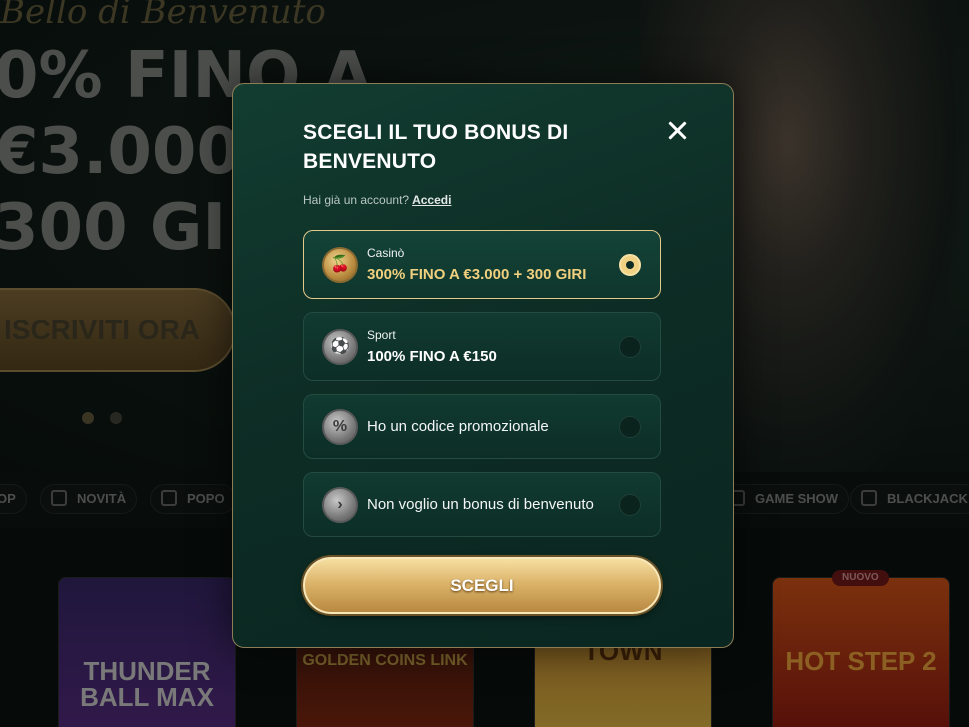 Image resolution: width=969 pixels, height=727 pixels. I want to click on account-prompt: Hai già un account? Accedi, so click(377, 200).